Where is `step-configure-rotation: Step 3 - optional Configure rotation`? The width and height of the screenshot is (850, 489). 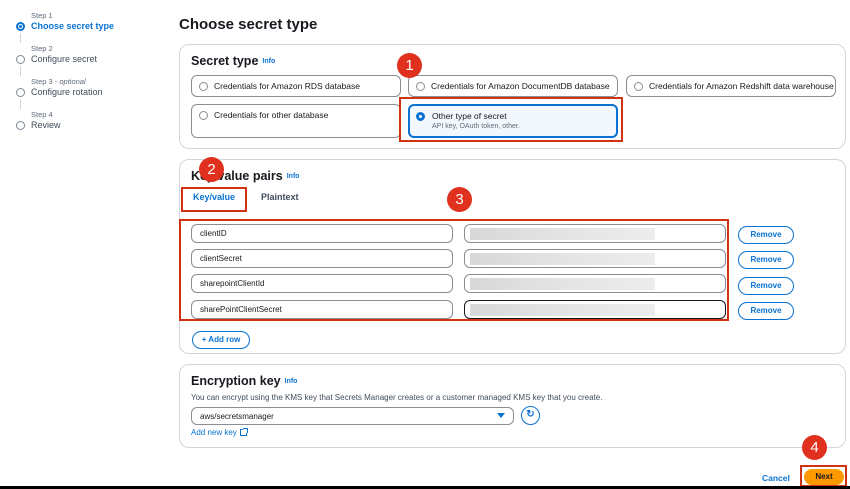 step-configure-rotation: Step 3 - optional Configure rotation is located at coordinates (91, 93).